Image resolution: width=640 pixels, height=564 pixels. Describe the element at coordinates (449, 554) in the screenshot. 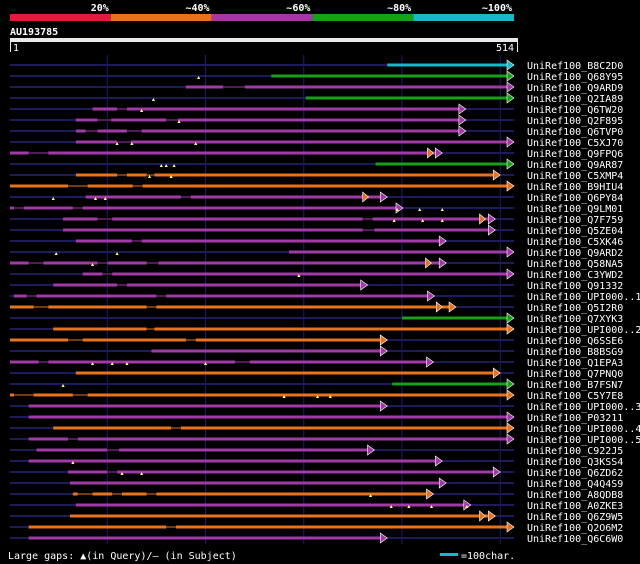

I see `scale-100char-swatch` at that location.